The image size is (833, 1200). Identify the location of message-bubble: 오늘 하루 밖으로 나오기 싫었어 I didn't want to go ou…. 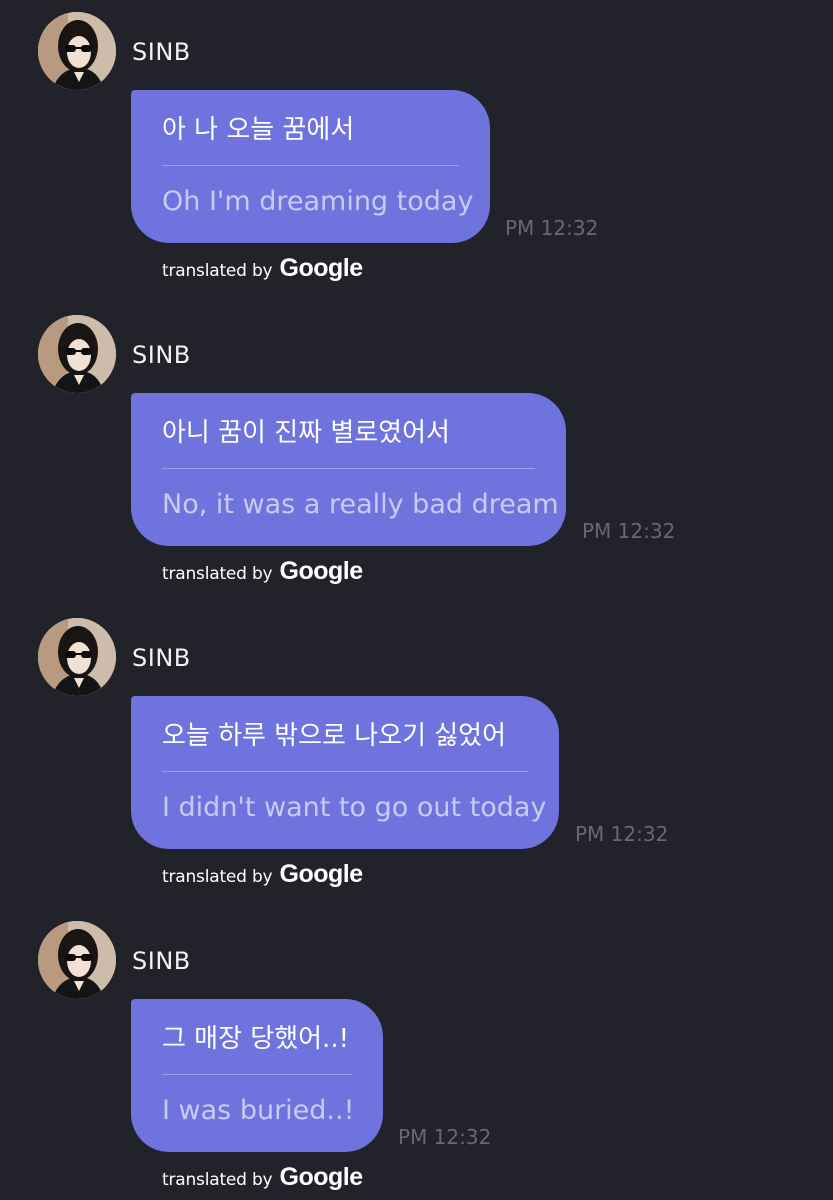
(345, 772).